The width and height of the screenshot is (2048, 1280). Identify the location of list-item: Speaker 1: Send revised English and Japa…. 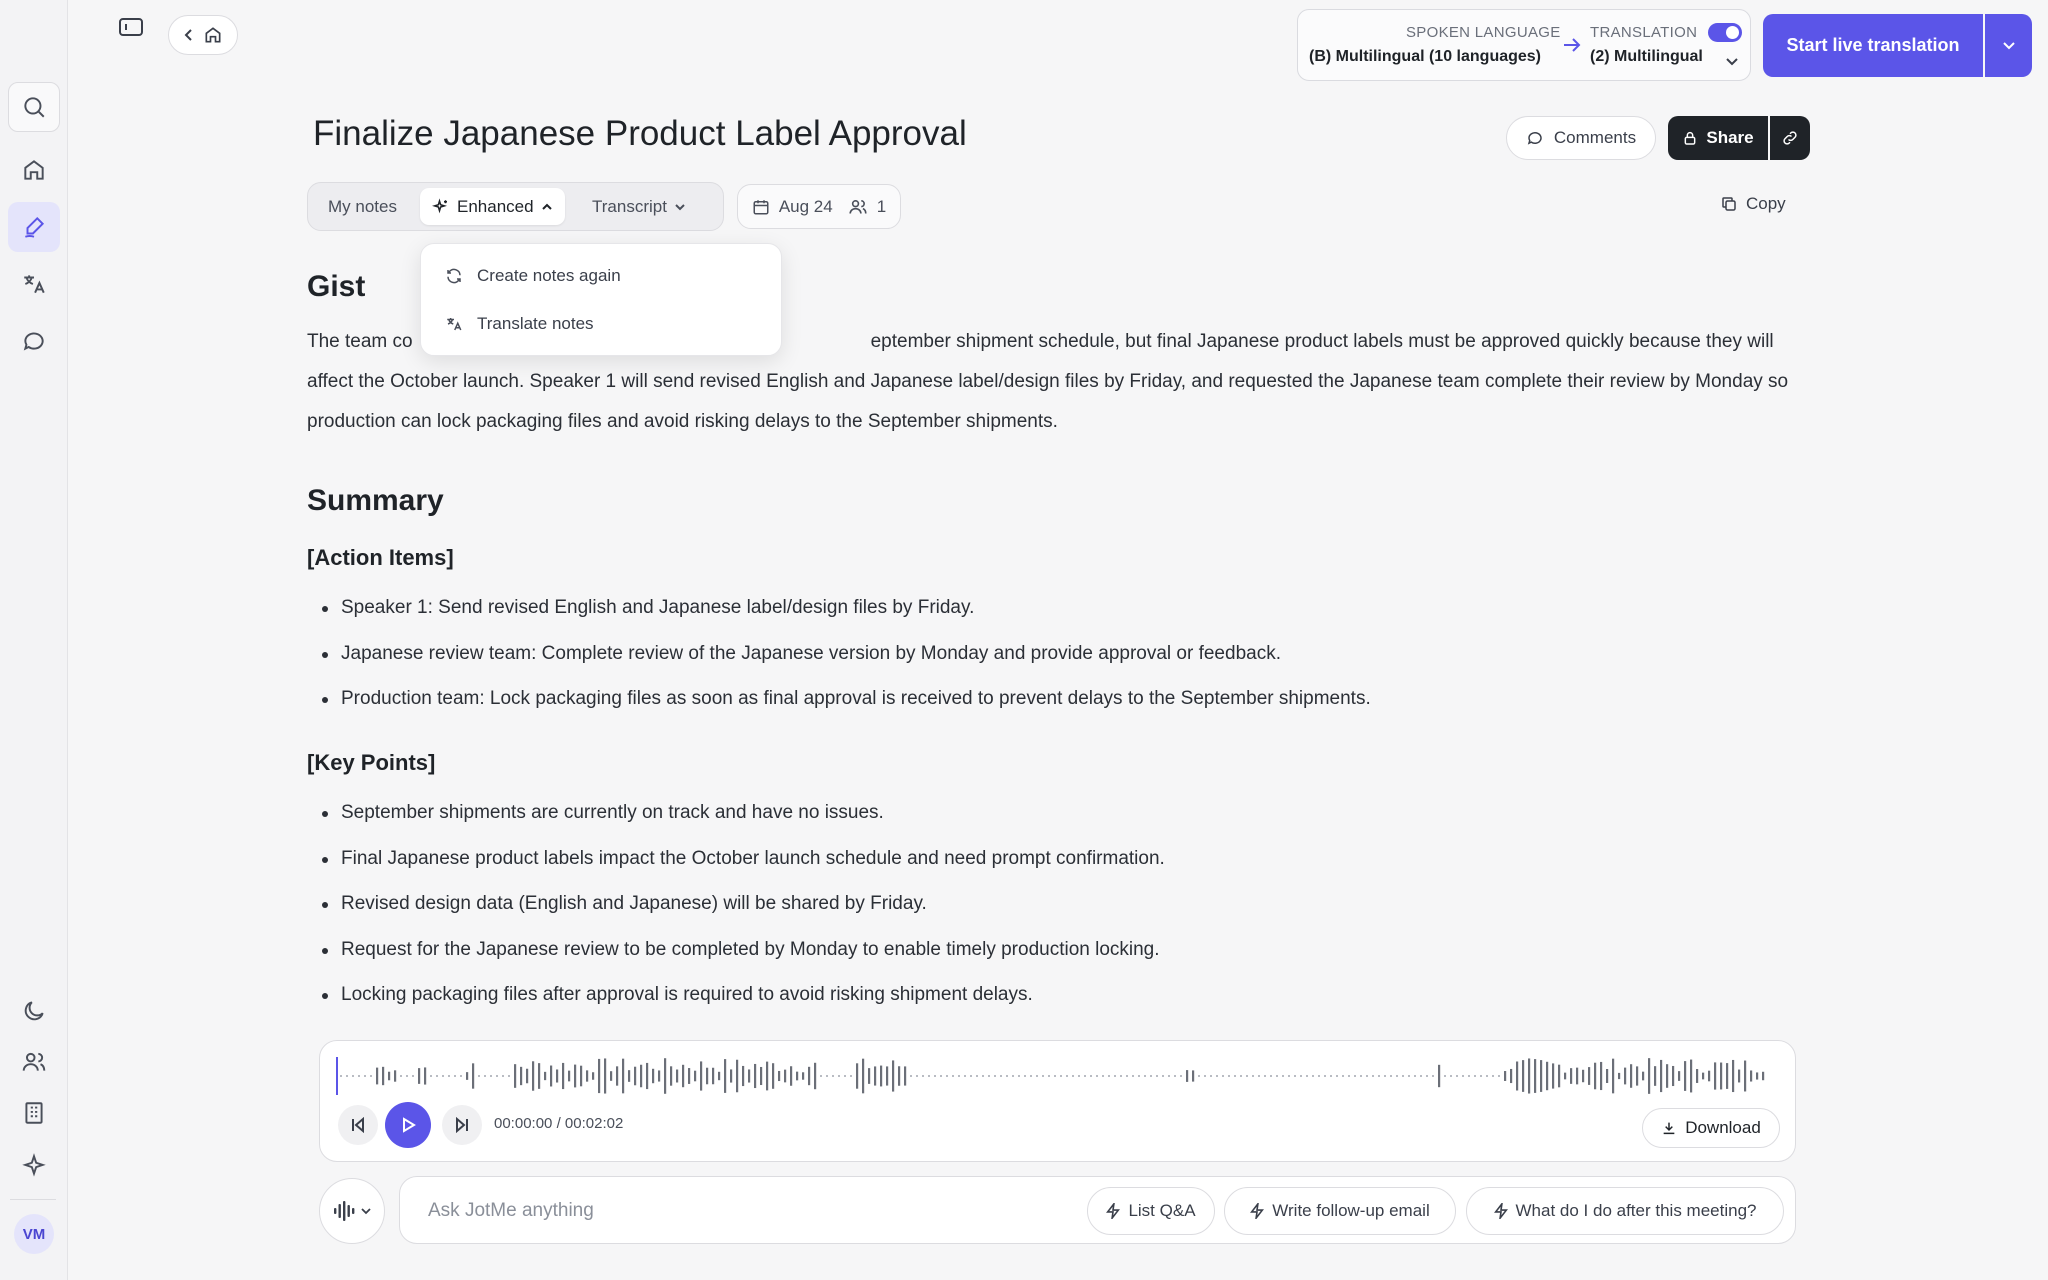
(1052, 613).